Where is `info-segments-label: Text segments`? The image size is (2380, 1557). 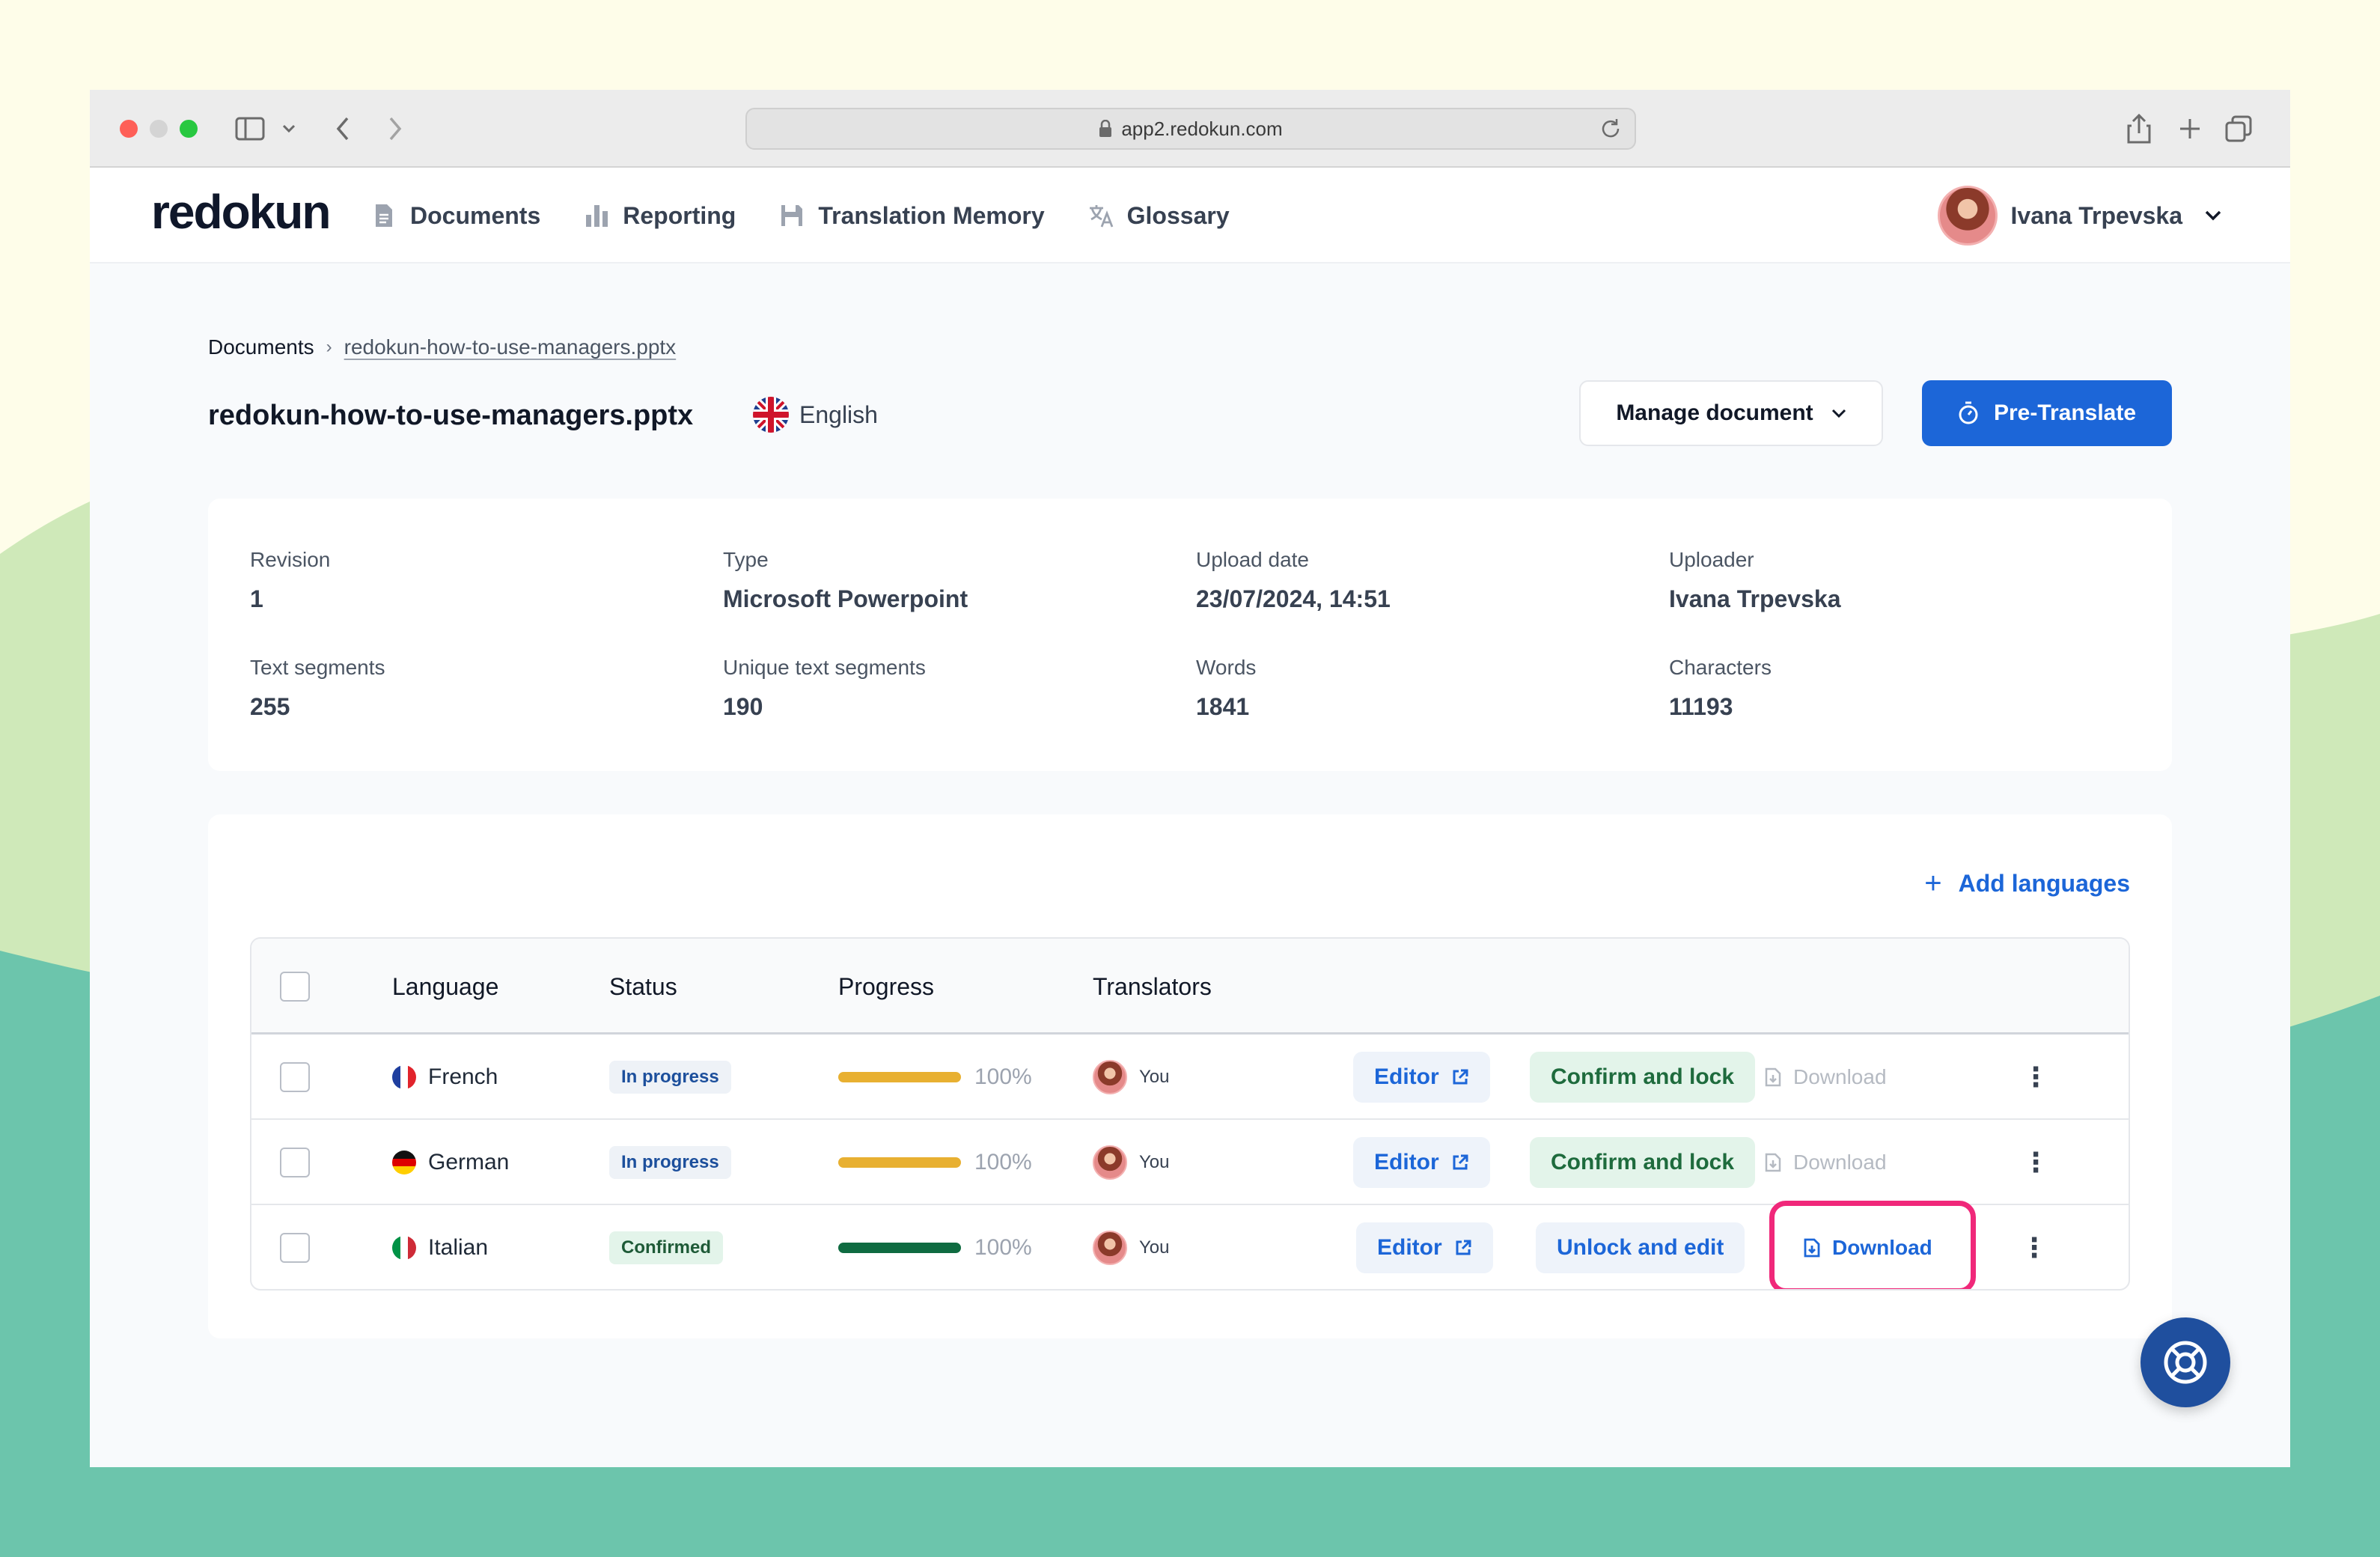 info-segments-label: Text segments is located at coordinates (317, 667).